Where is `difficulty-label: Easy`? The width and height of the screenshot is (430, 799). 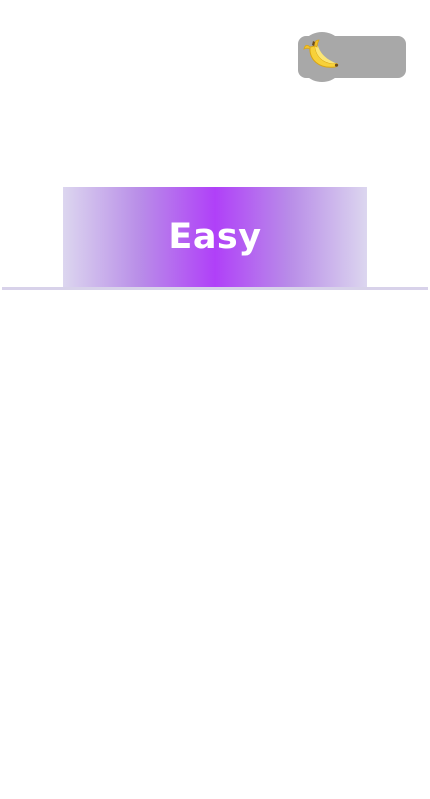
difficulty-label: Easy is located at coordinates (215, 237).